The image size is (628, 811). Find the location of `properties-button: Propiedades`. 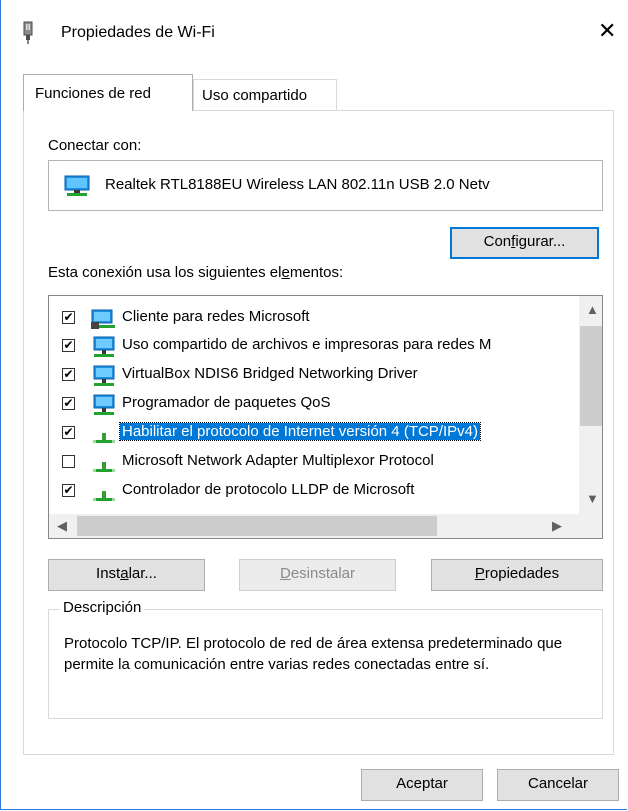

properties-button: Propiedades is located at coordinates (517, 575).